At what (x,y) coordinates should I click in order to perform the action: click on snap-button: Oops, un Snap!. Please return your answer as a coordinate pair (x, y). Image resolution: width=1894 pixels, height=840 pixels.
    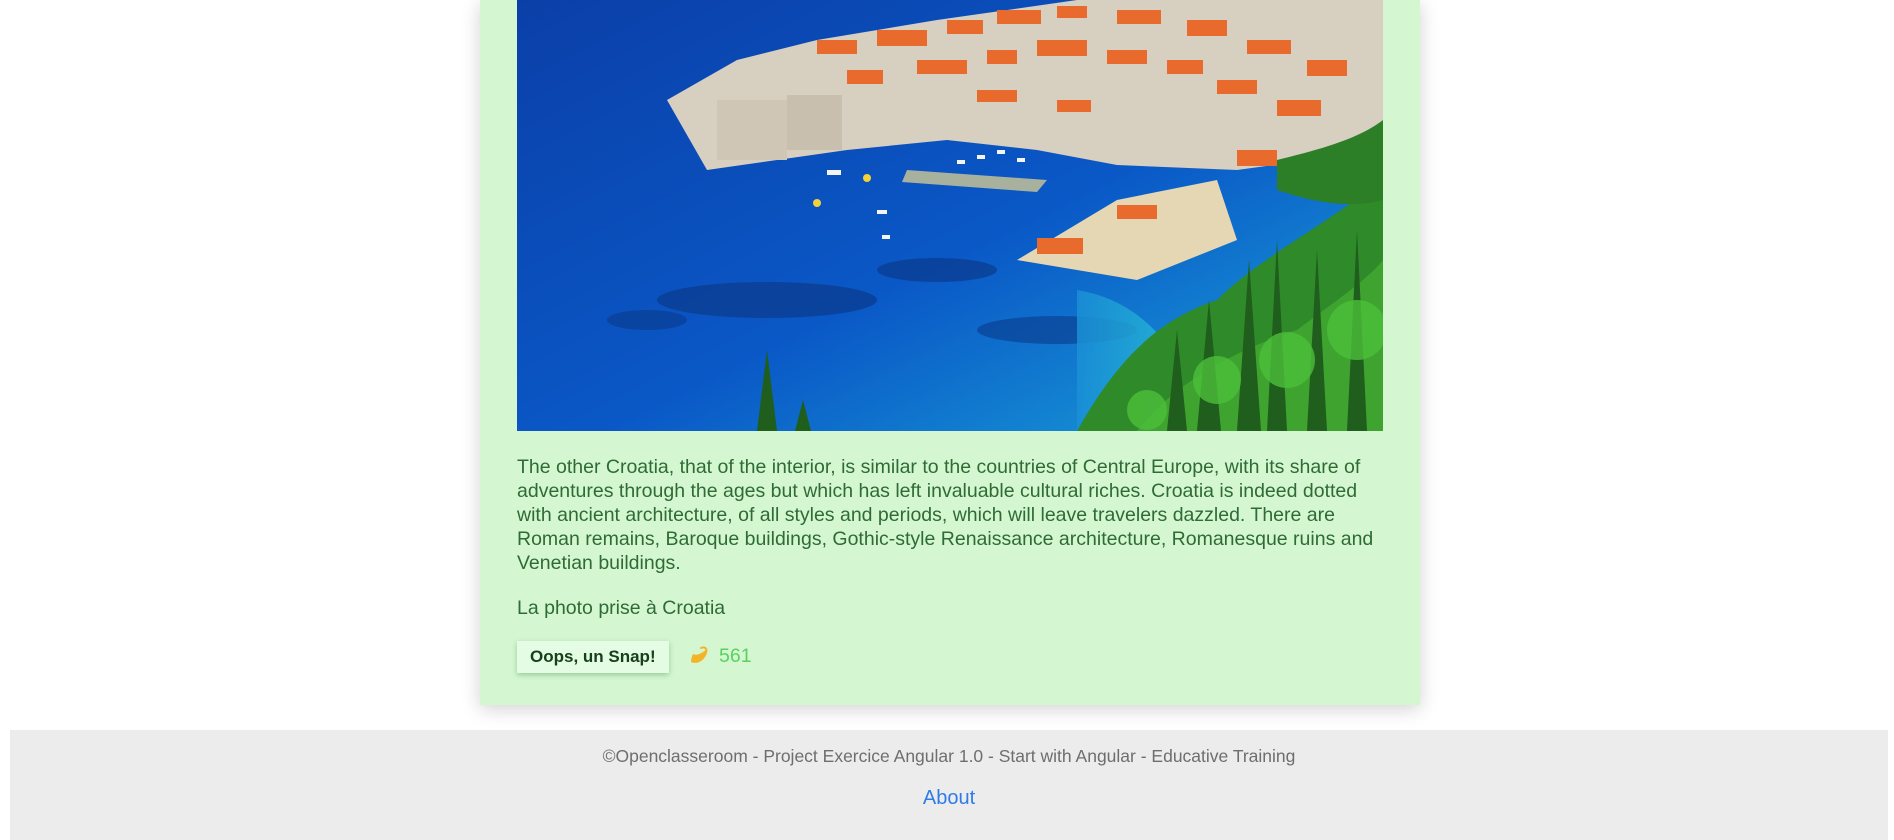
    Looking at the image, I should click on (593, 657).